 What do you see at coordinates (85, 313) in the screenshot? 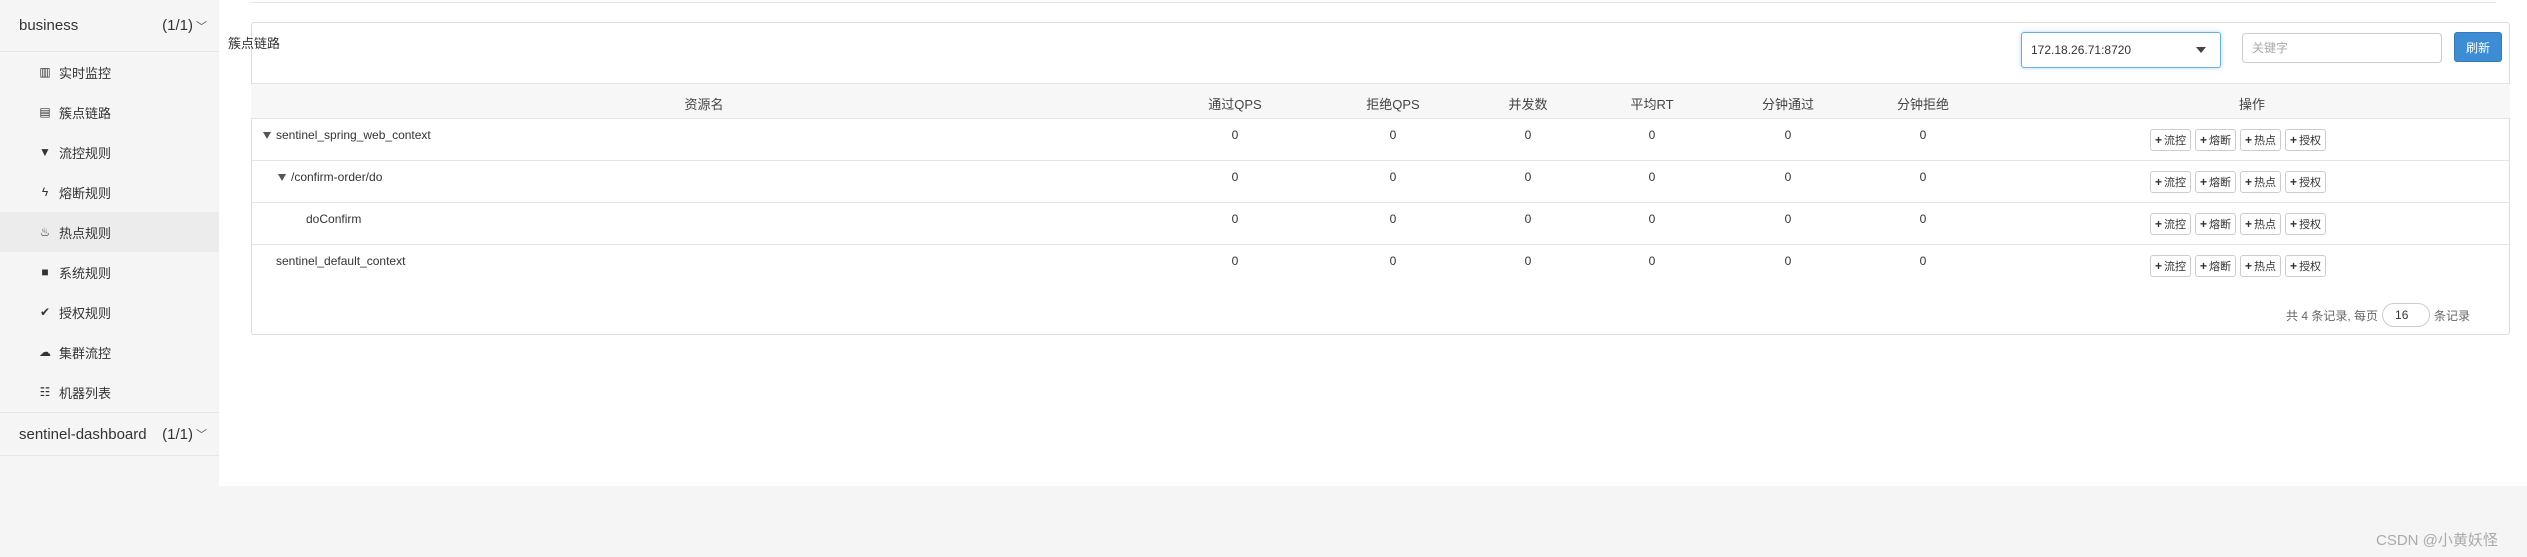
I see `sidebar-item-label: 授权规则` at bounding box center [85, 313].